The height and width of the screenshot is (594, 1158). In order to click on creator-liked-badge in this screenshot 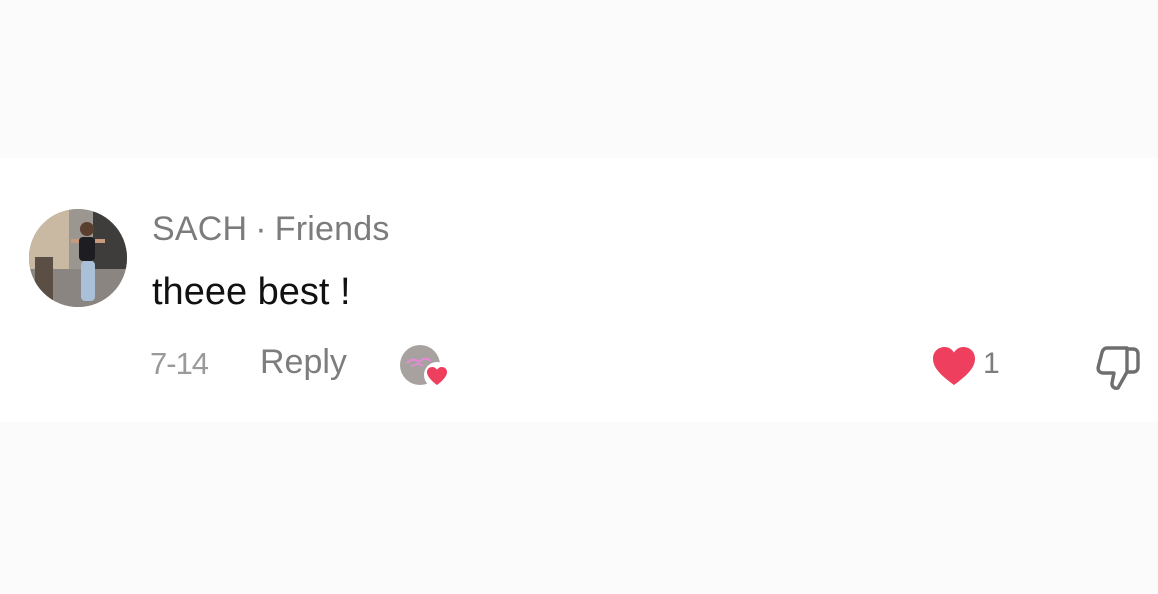, I will do `click(426, 367)`.